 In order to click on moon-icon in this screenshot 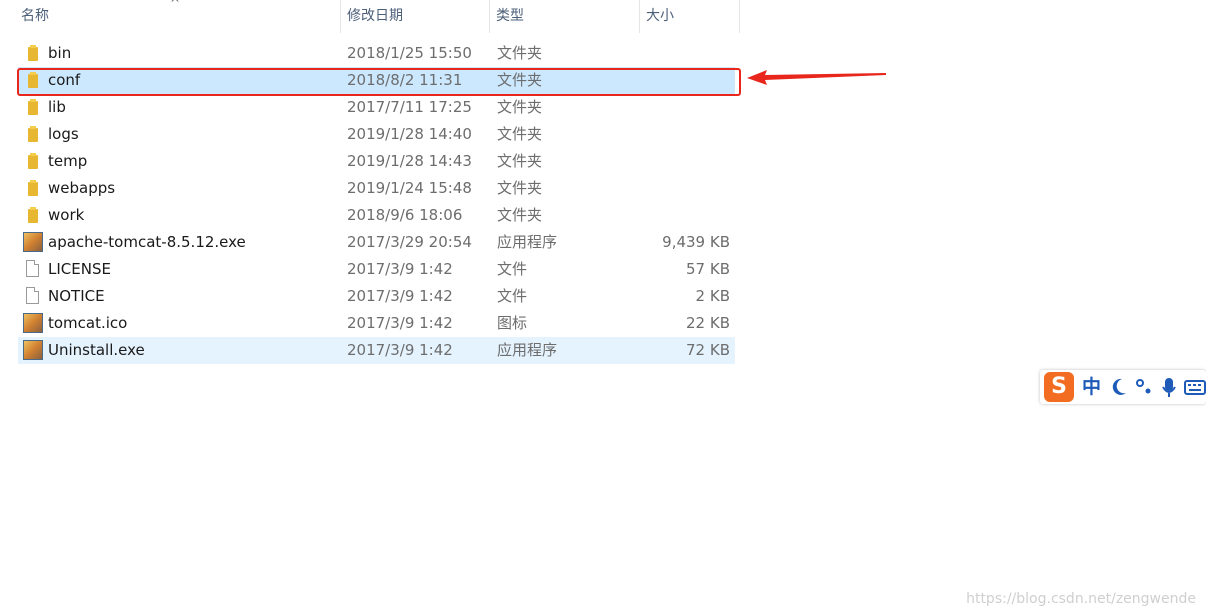, I will do `click(1119, 387)`.